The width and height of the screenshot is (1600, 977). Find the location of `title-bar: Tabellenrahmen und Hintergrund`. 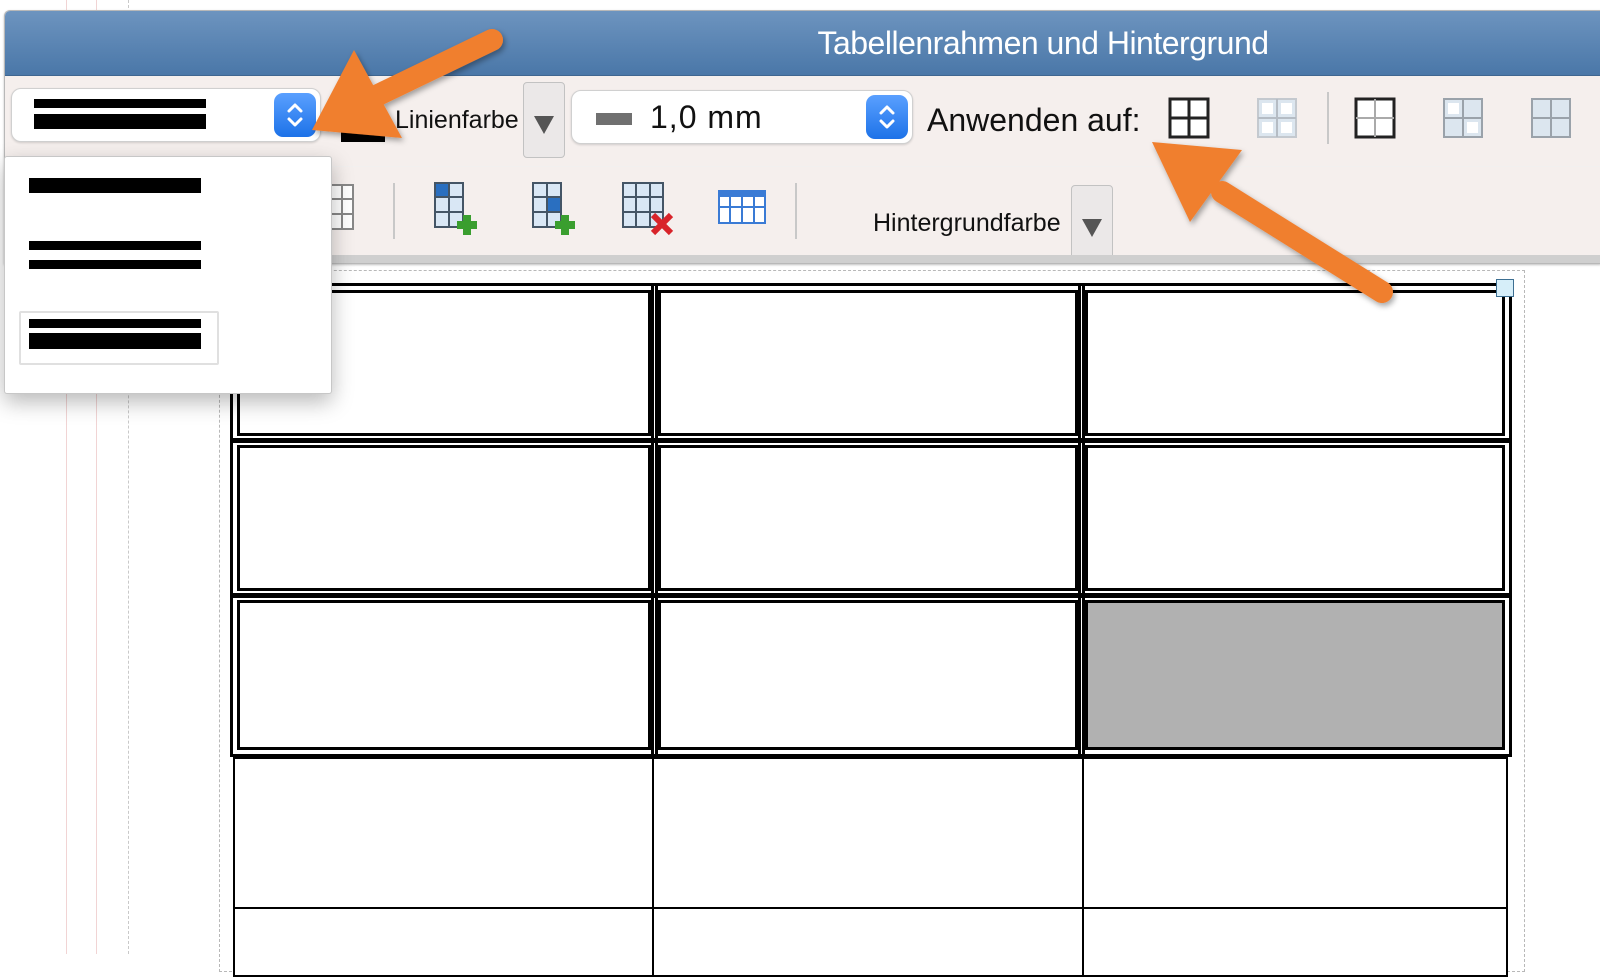

title-bar: Tabellenrahmen und Hintergrund is located at coordinates (802, 43).